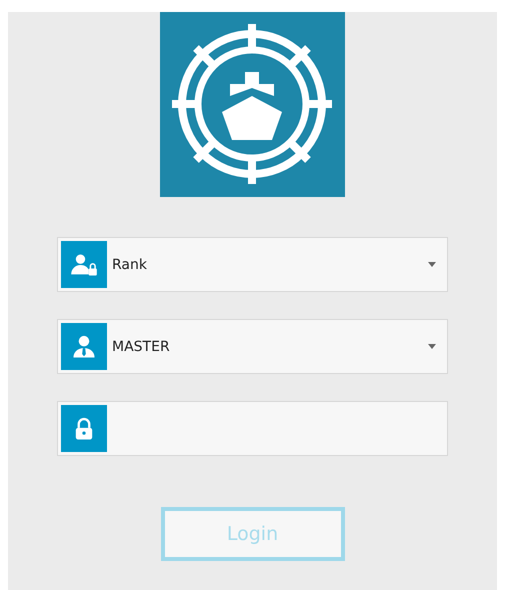  What do you see at coordinates (252, 428) in the screenshot?
I see `password-field` at bounding box center [252, 428].